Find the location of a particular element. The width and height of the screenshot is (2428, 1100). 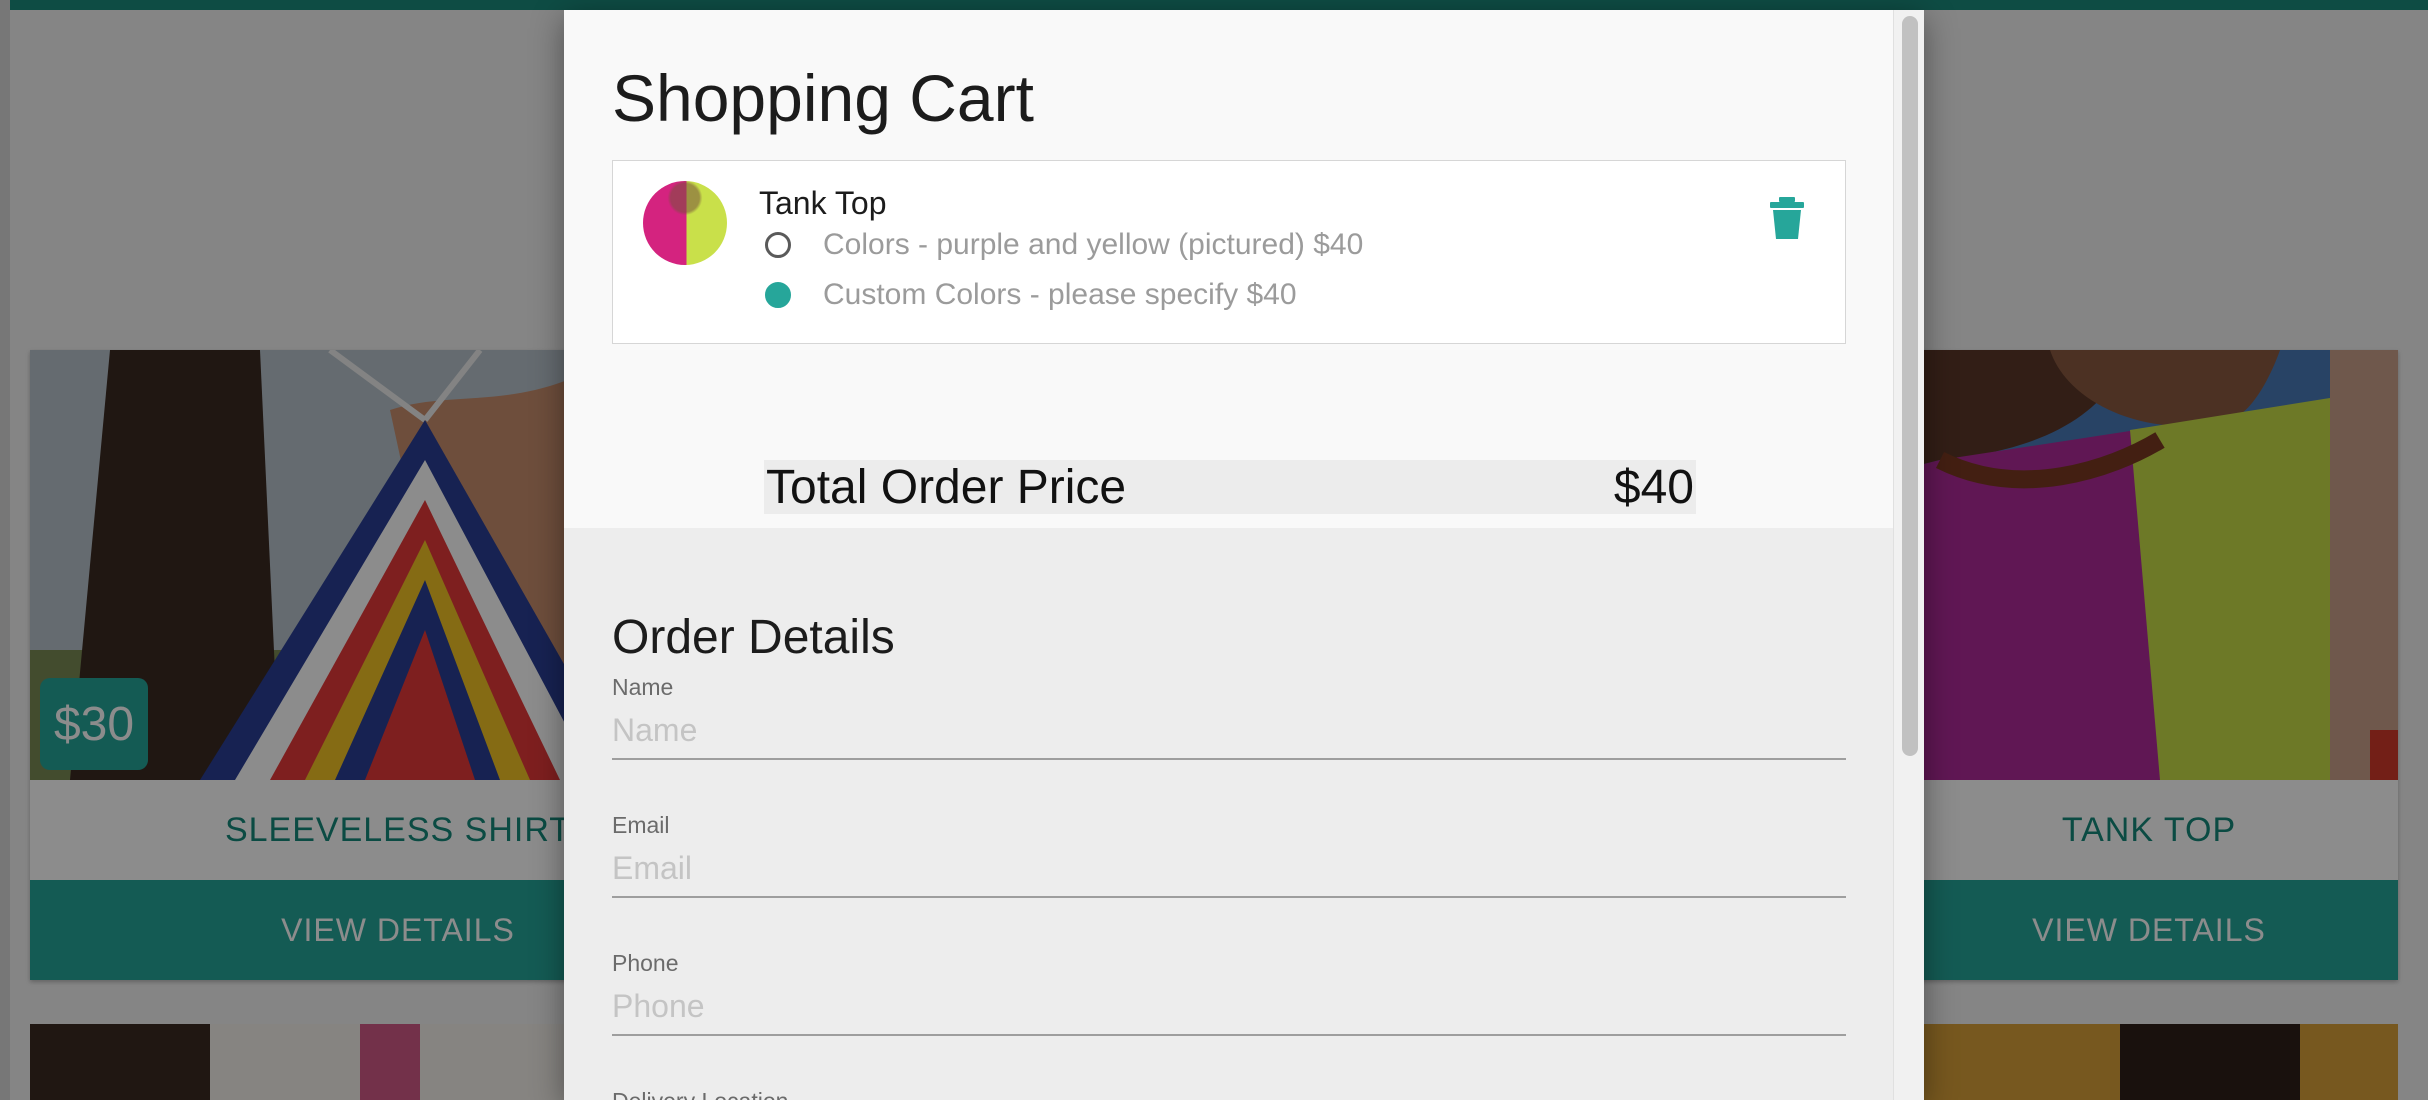

order-details-title: Order Details is located at coordinates (753, 637).